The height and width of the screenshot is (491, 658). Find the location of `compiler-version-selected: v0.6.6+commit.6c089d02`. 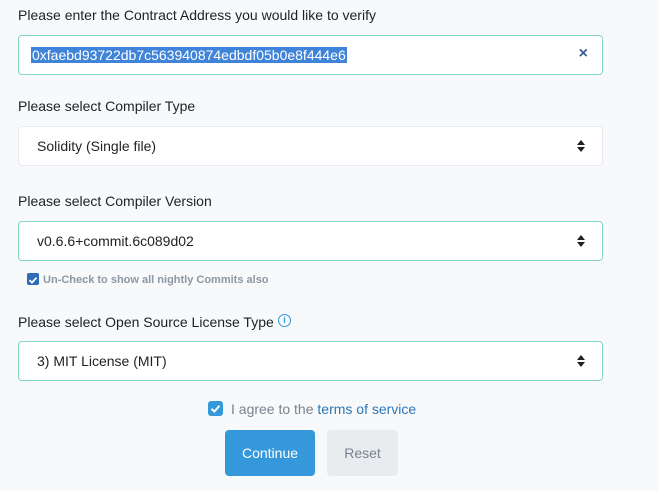

compiler-version-selected: v0.6.6+commit.6c089d02 is located at coordinates (115, 241).